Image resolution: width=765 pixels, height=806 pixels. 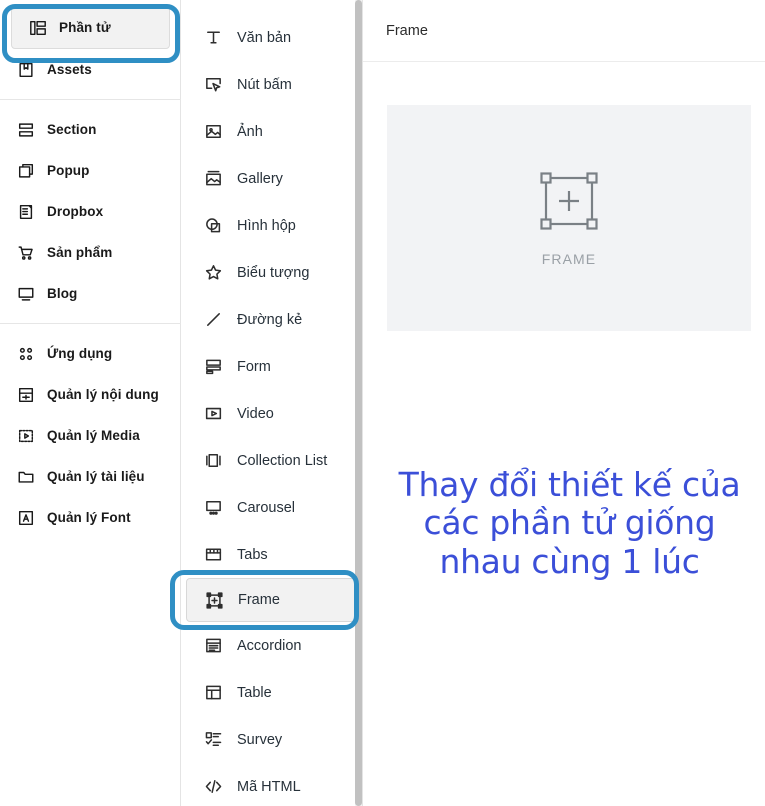 I want to click on form-icon, so click(x=213, y=367).